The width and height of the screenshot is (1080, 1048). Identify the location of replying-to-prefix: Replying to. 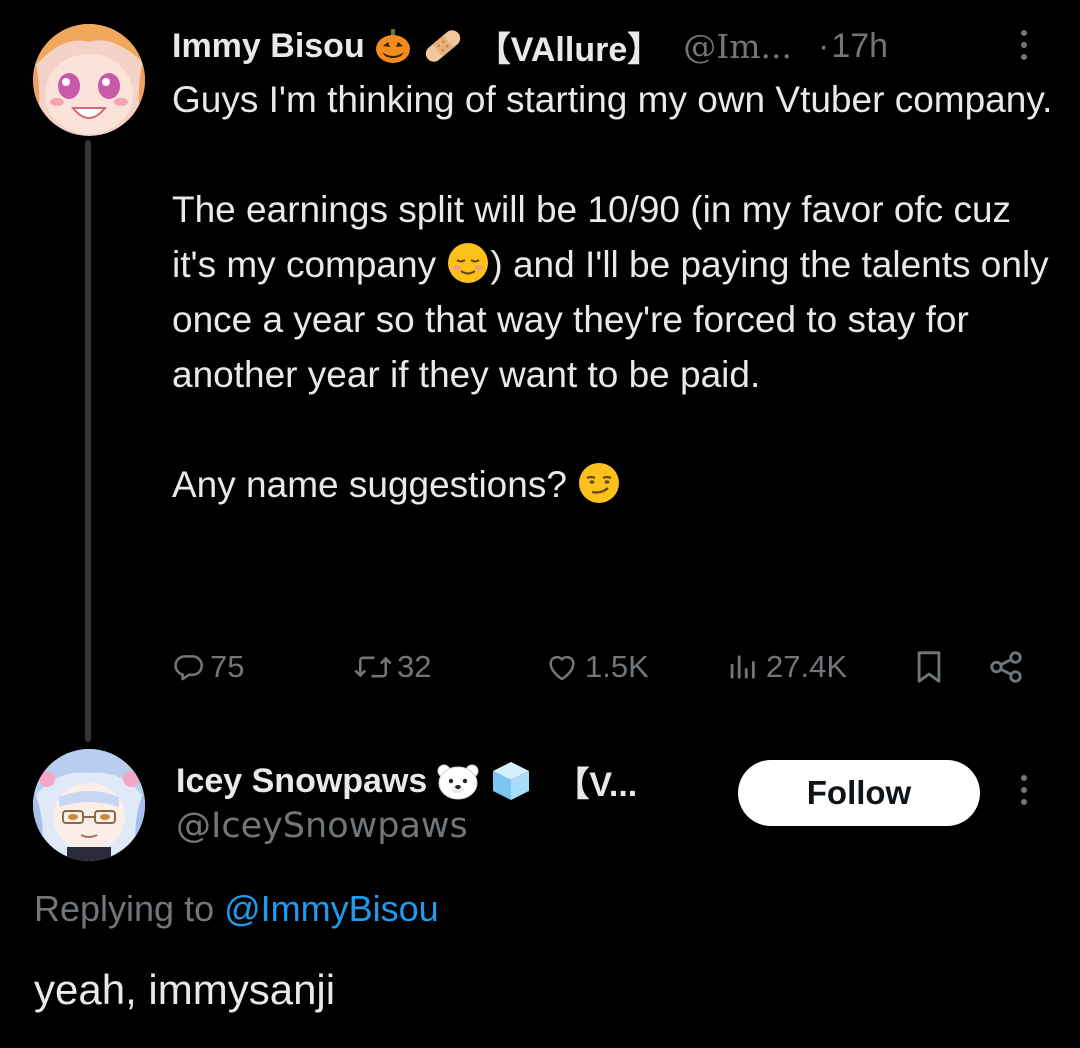
(129, 908).